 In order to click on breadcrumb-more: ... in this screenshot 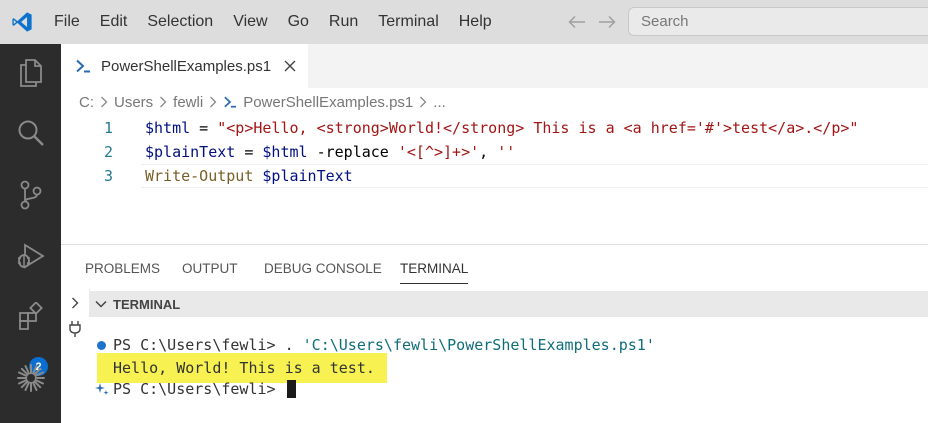, I will do `click(439, 102)`.